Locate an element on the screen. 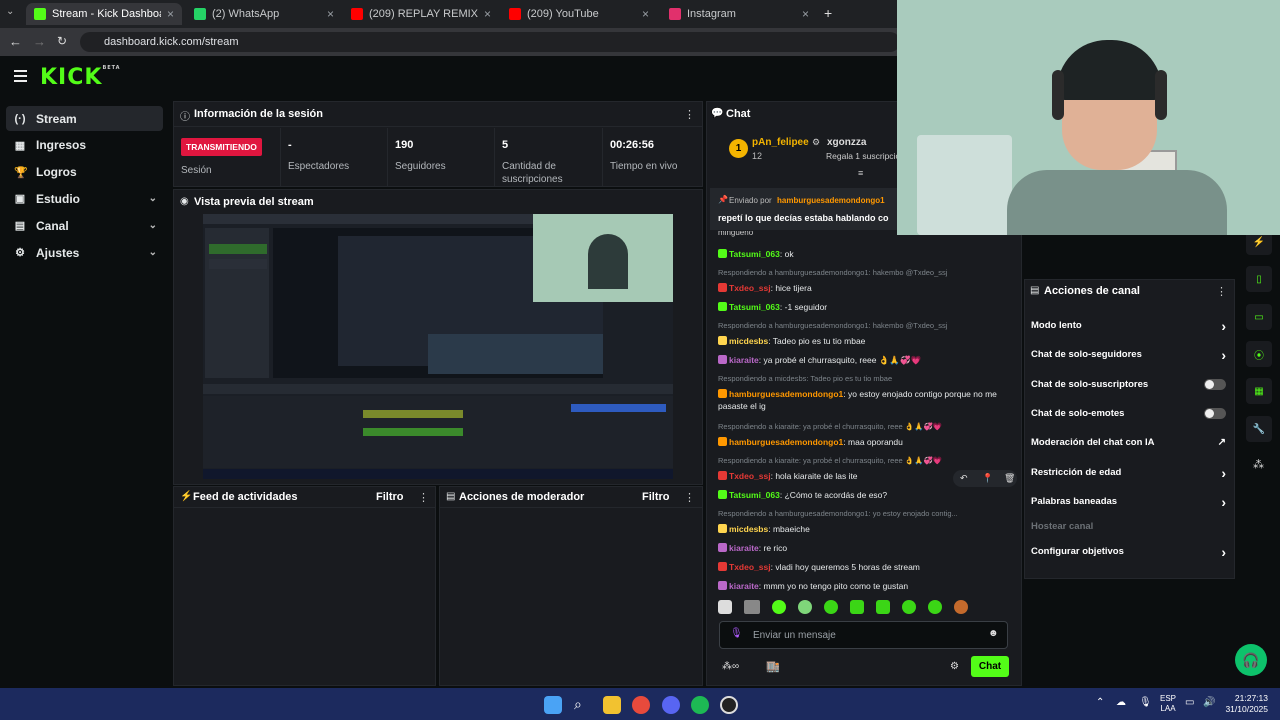  tray-mic-icon: 🎙 is located at coordinates (1145, 702).